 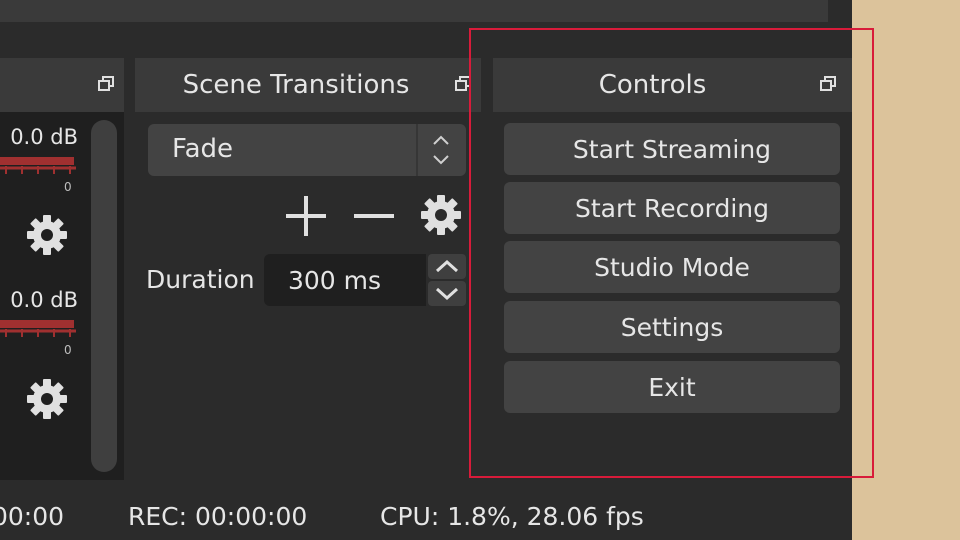 What do you see at coordinates (374, 216) in the screenshot?
I see `minus-icon` at bounding box center [374, 216].